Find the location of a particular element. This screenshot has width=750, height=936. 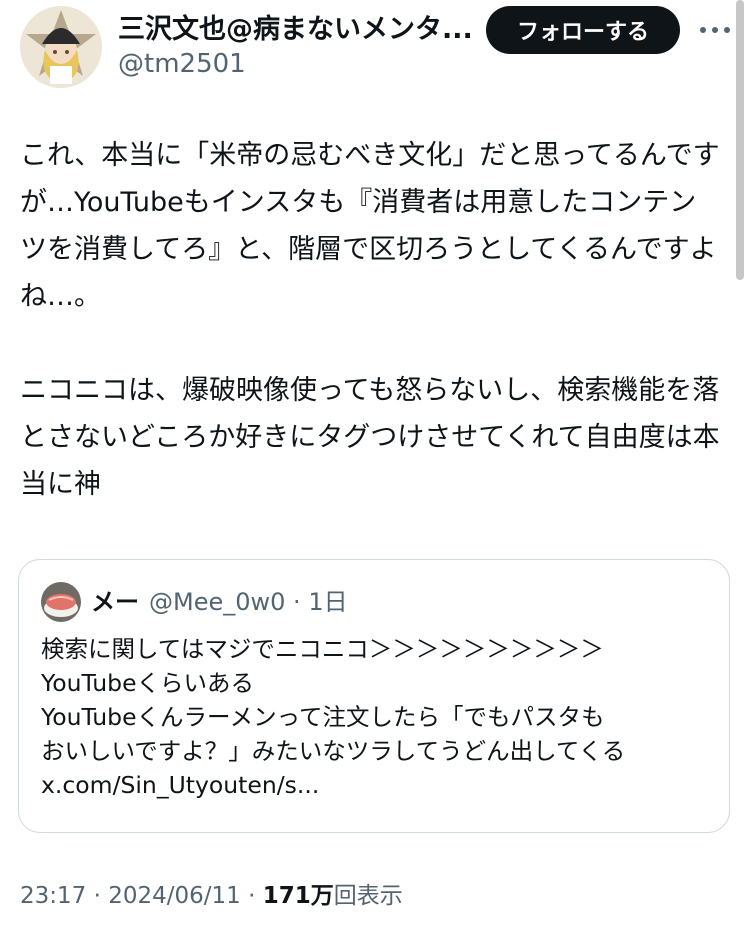

quoted-author-handle: @Mee_0w0 is located at coordinates (217, 602).